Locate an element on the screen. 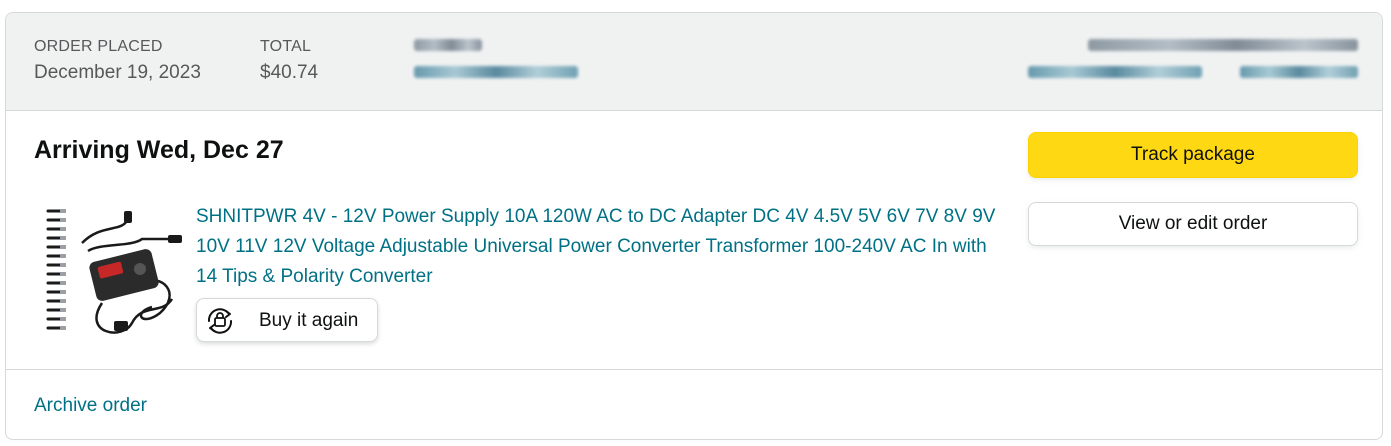 This screenshot has width=1391, height=446. redacted-view-order-details-link is located at coordinates (1115, 72).